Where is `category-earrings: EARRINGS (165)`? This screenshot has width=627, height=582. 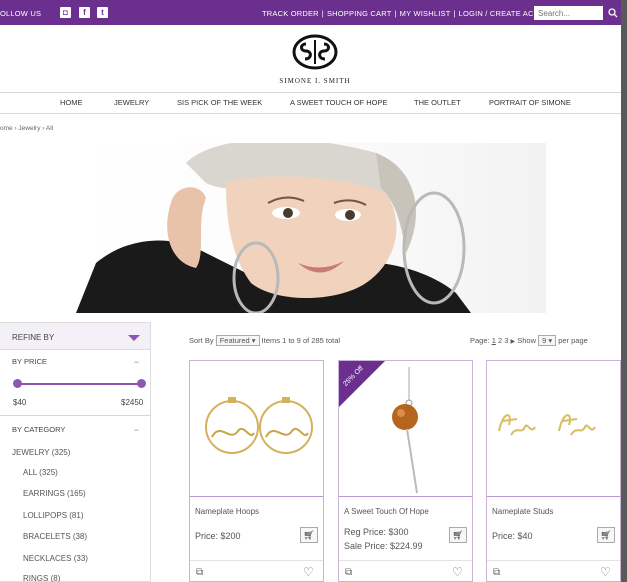 category-earrings: EARRINGS (165) is located at coordinates (54, 493).